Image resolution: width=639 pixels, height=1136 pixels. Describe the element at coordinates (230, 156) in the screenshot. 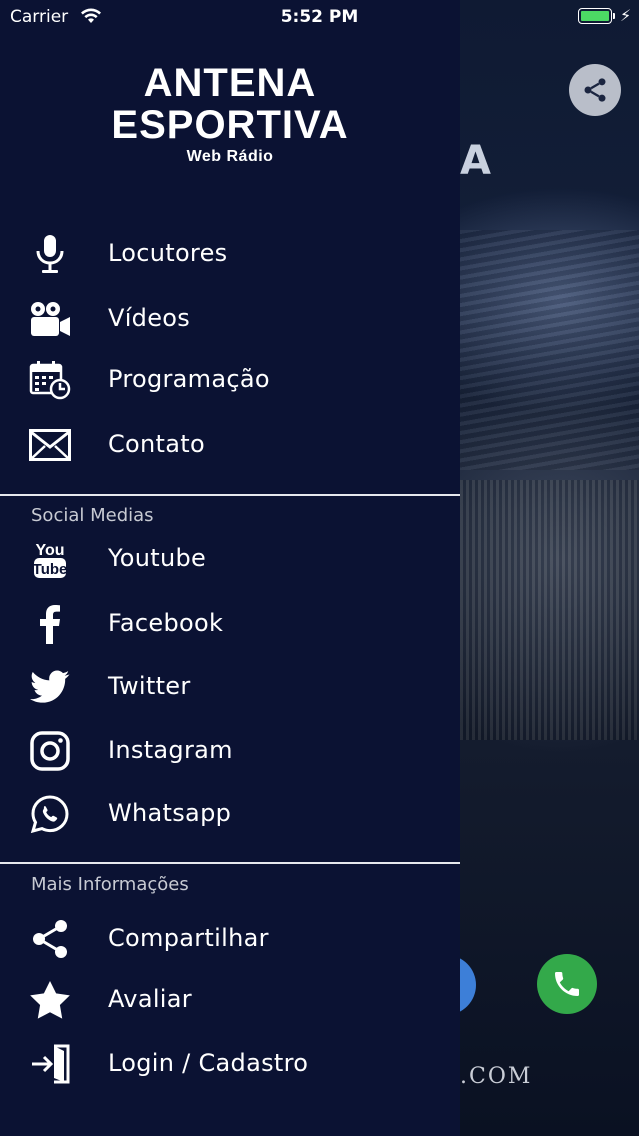

I see `logo-subtitle: Web Rádio` at that location.